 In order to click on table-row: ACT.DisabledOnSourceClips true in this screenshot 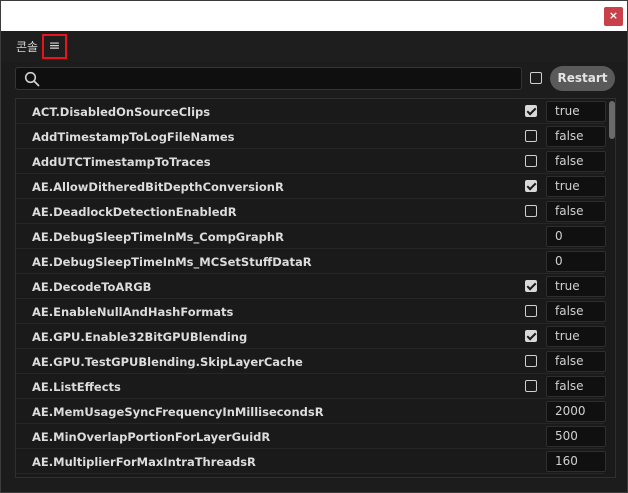, I will do `click(311, 111)`.